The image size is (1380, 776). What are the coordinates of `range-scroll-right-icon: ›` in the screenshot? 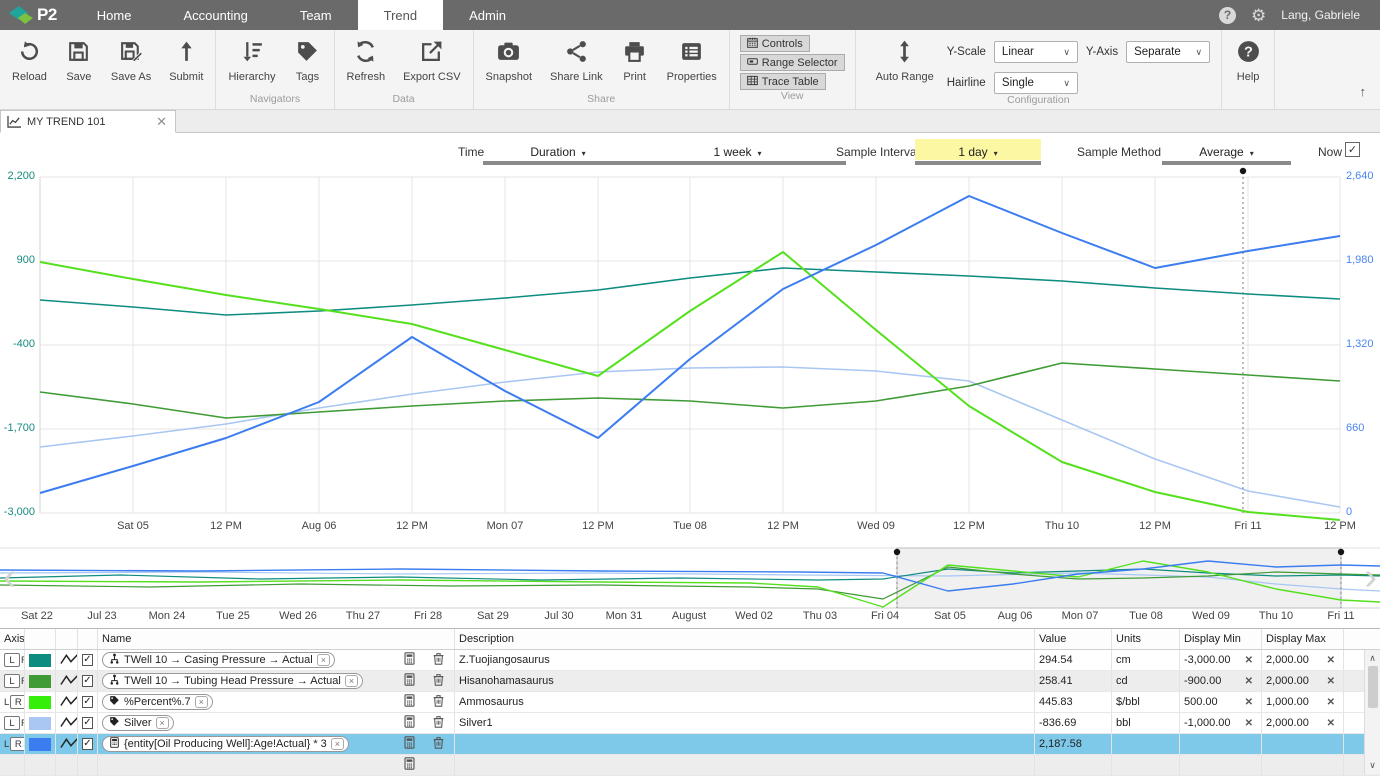 It's located at (1370, 577).